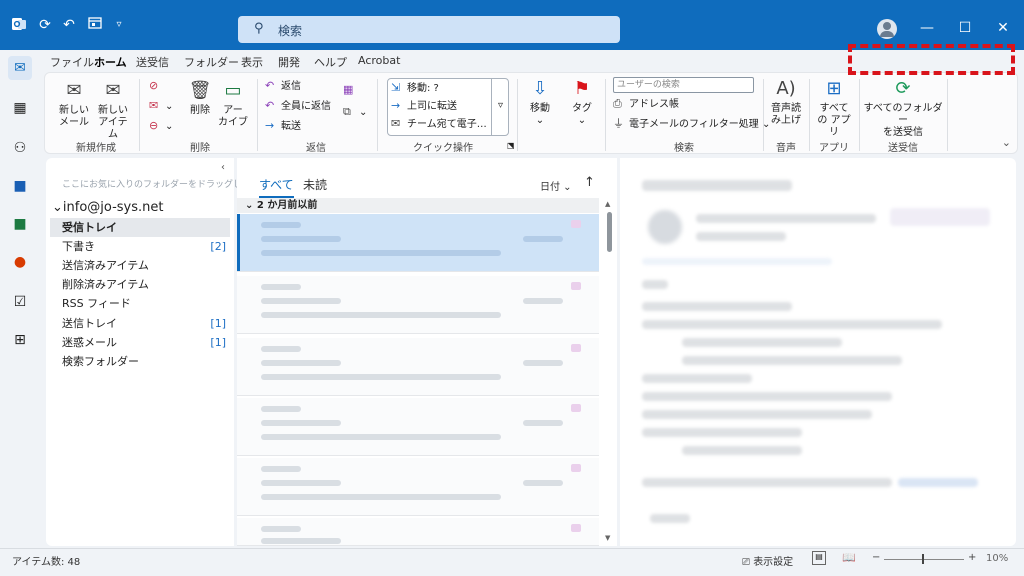 The height and width of the screenshot is (576, 1024). What do you see at coordinates (582, 102) in the screenshot?
I see `tags-button: ⚑ タグ ⌄` at bounding box center [582, 102].